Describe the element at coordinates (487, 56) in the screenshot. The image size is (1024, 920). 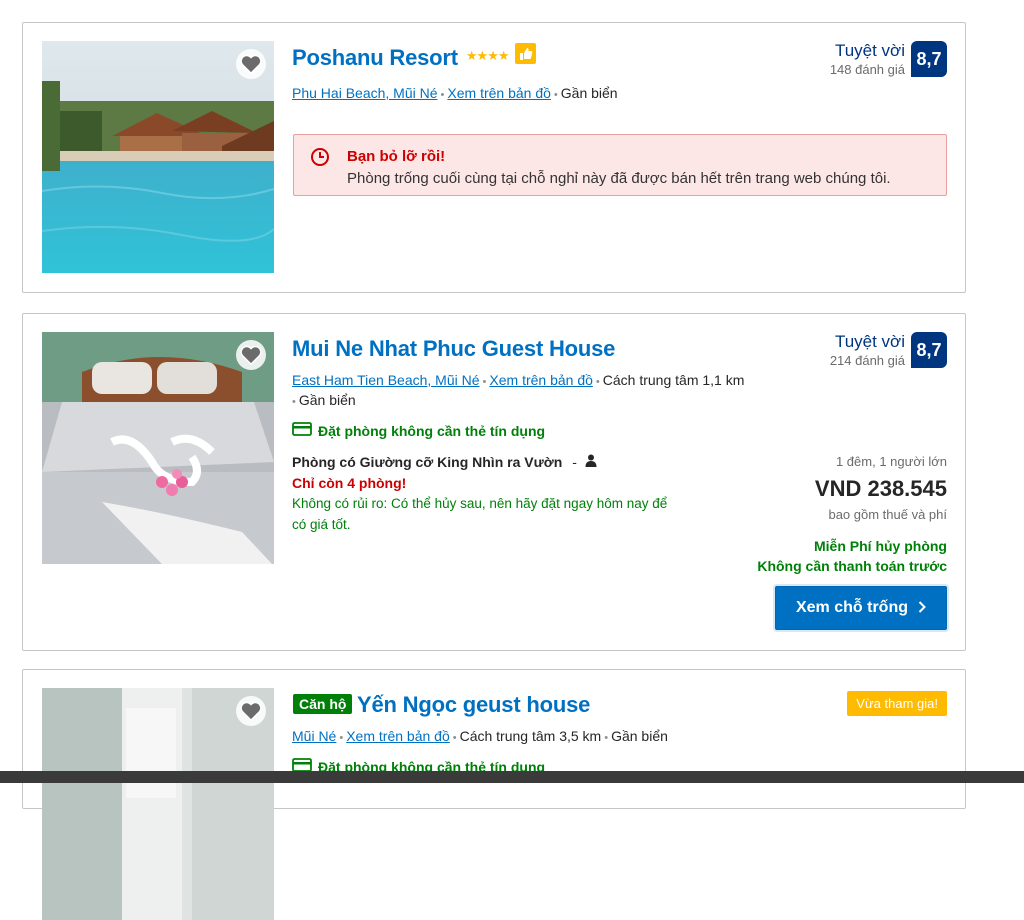
I see `star-rating: ★★★★` at that location.